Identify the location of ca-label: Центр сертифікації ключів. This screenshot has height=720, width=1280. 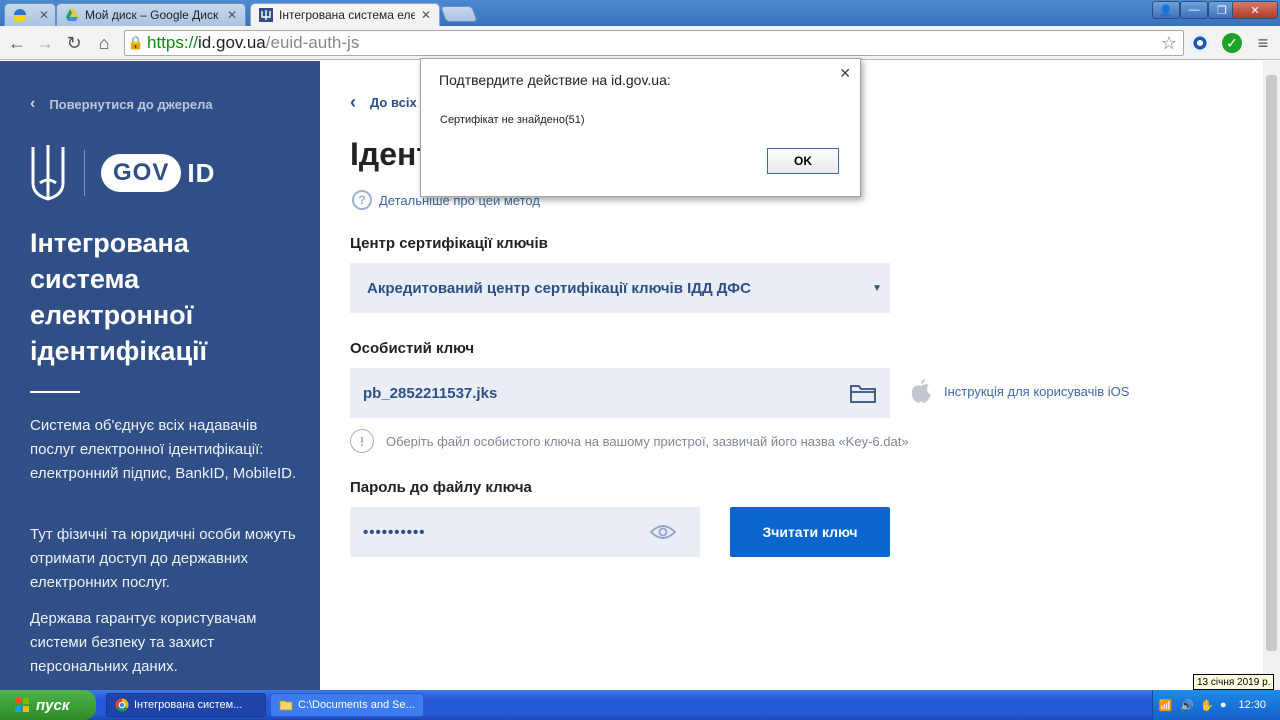
(449, 243).